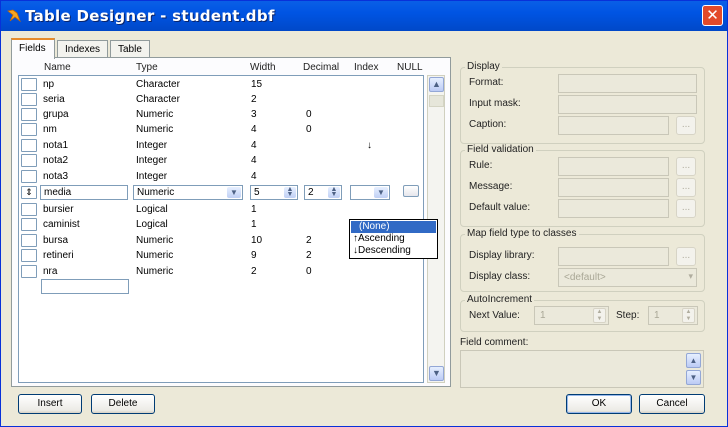 The height and width of the screenshot is (427, 728). Describe the element at coordinates (221, 99) in the screenshot. I see `table-row: seria Character 2` at that location.